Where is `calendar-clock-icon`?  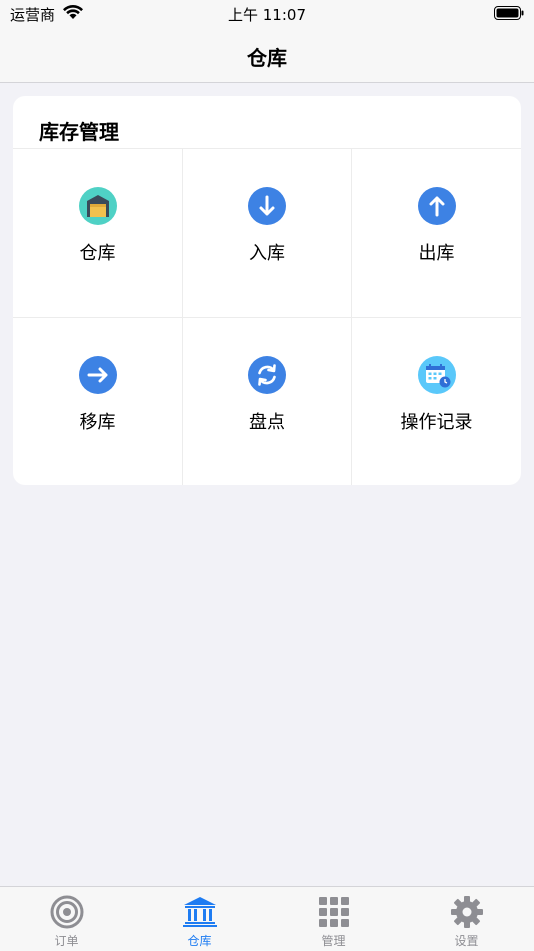 calendar-clock-icon is located at coordinates (436, 375).